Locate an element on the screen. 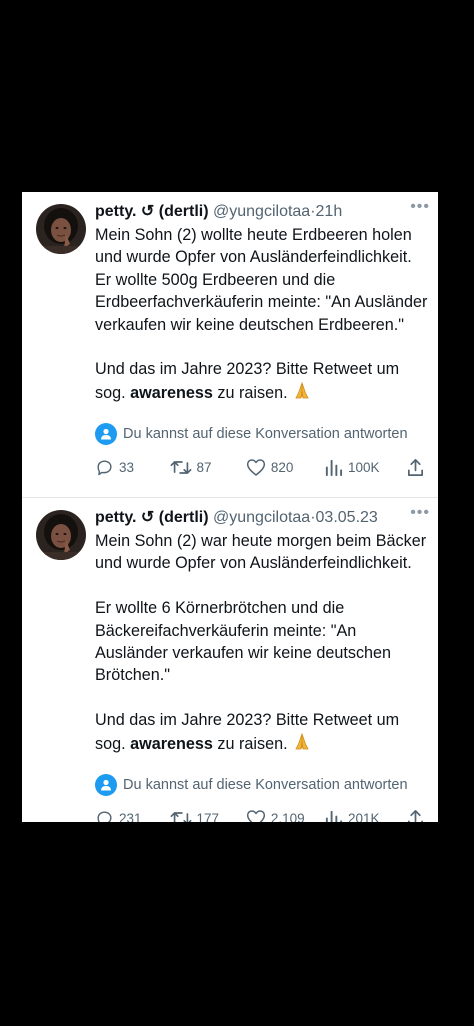 This screenshot has width=474, height=1026. like-button: 2.109 is located at coordinates (285, 815).